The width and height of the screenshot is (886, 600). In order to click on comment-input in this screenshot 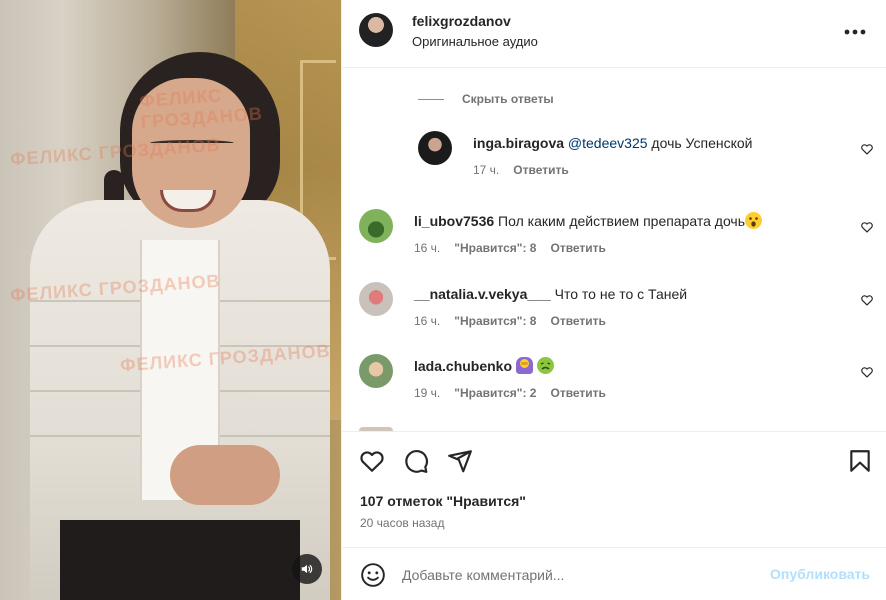, I will do `click(577, 575)`.